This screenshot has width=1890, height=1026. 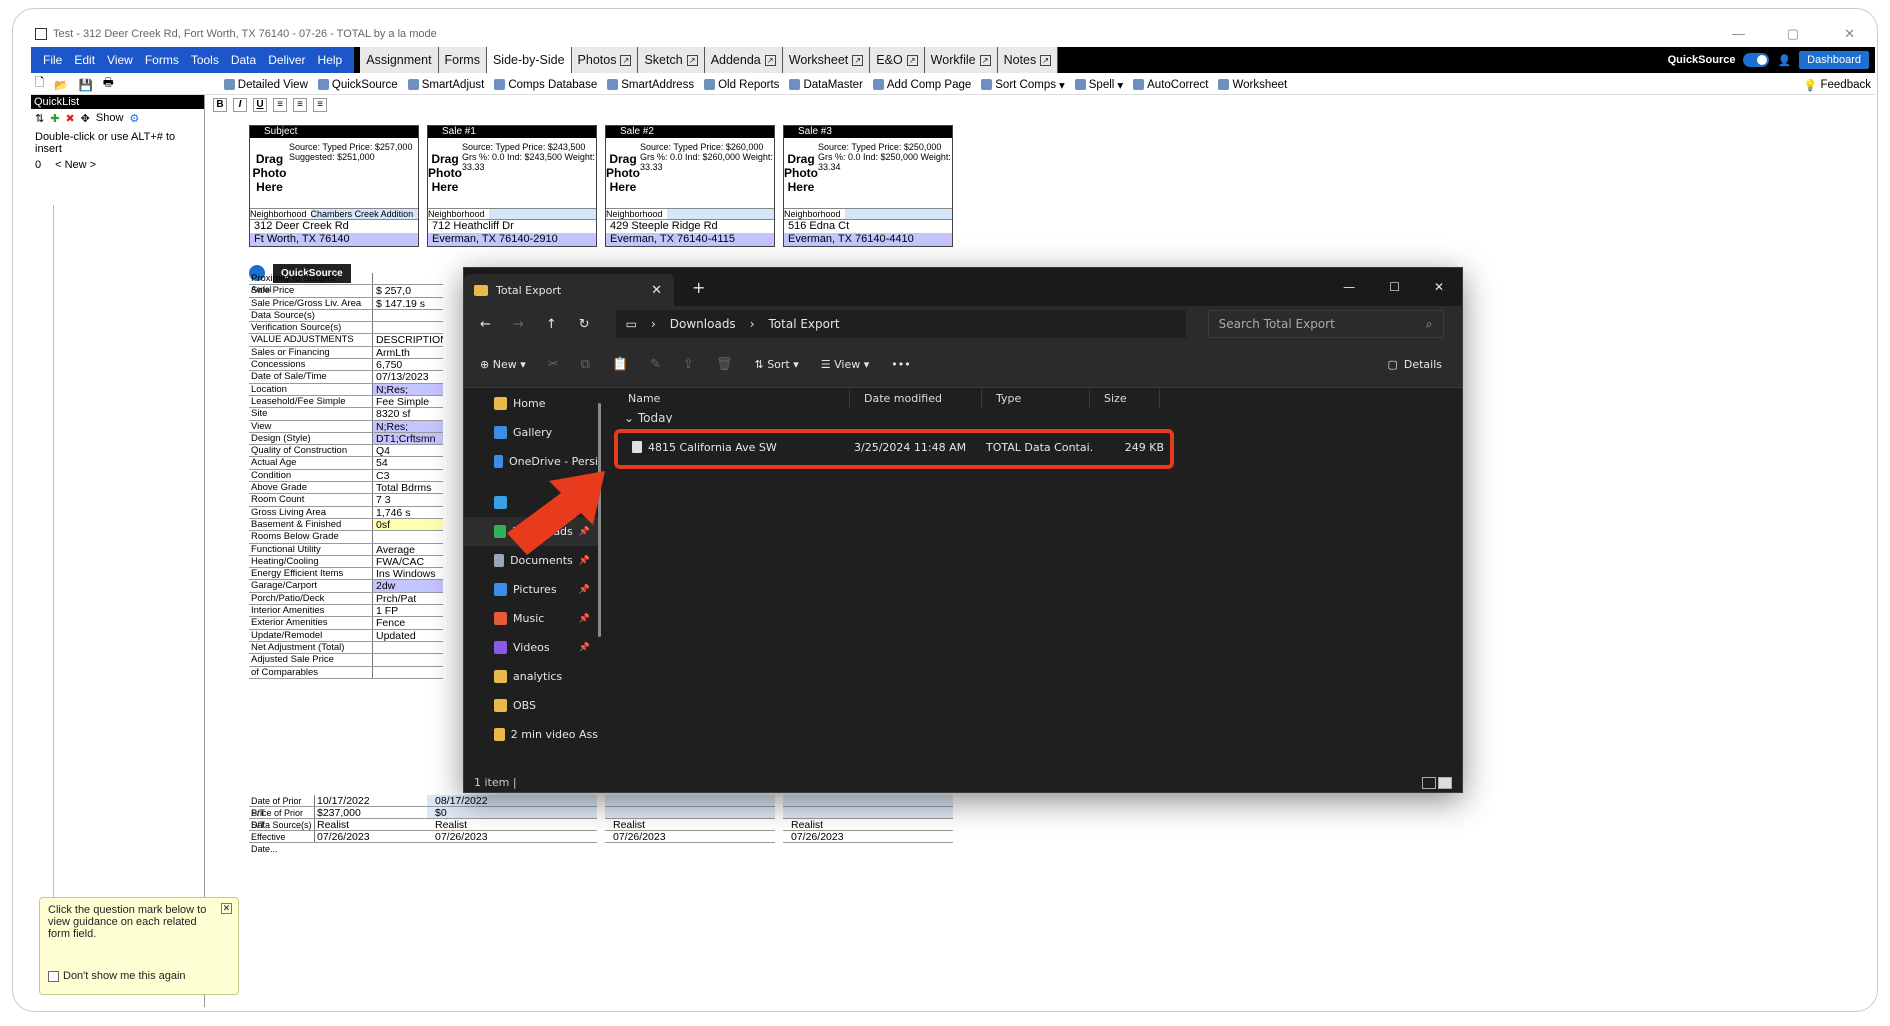 What do you see at coordinates (531, 618) in the screenshot?
I see `nav-item: Music 📌` at bounding box center [531, 618].